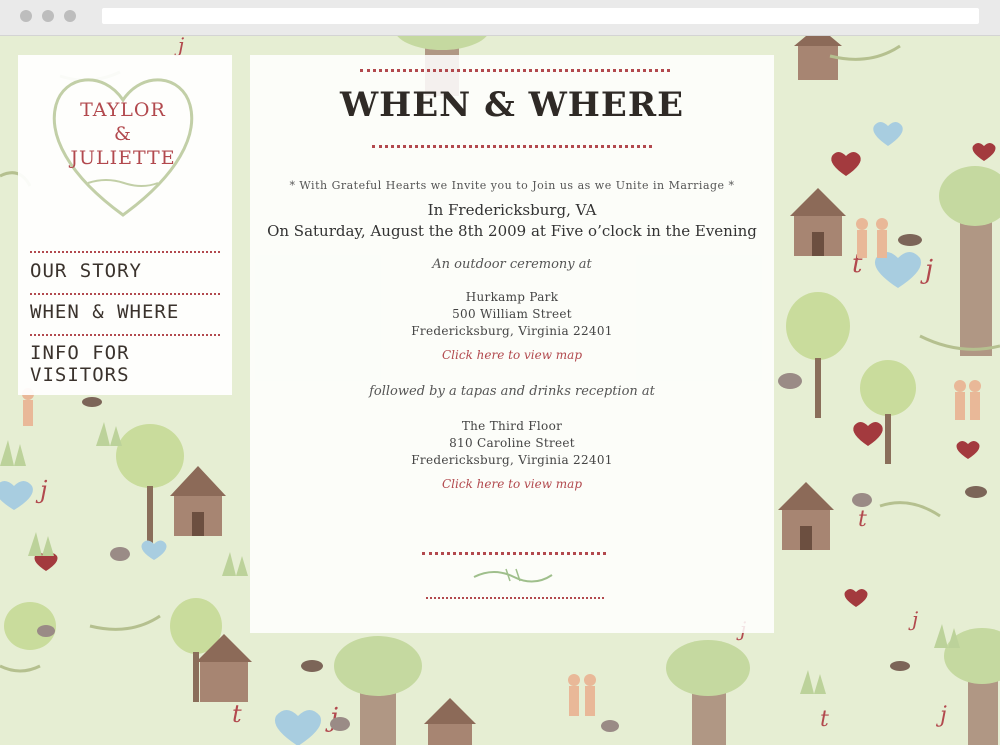  What do you see at coordinates (123, 110) in the screenshot?
I see `logo-name-taylor: TAYLOR` at bounding box center [123, 110].